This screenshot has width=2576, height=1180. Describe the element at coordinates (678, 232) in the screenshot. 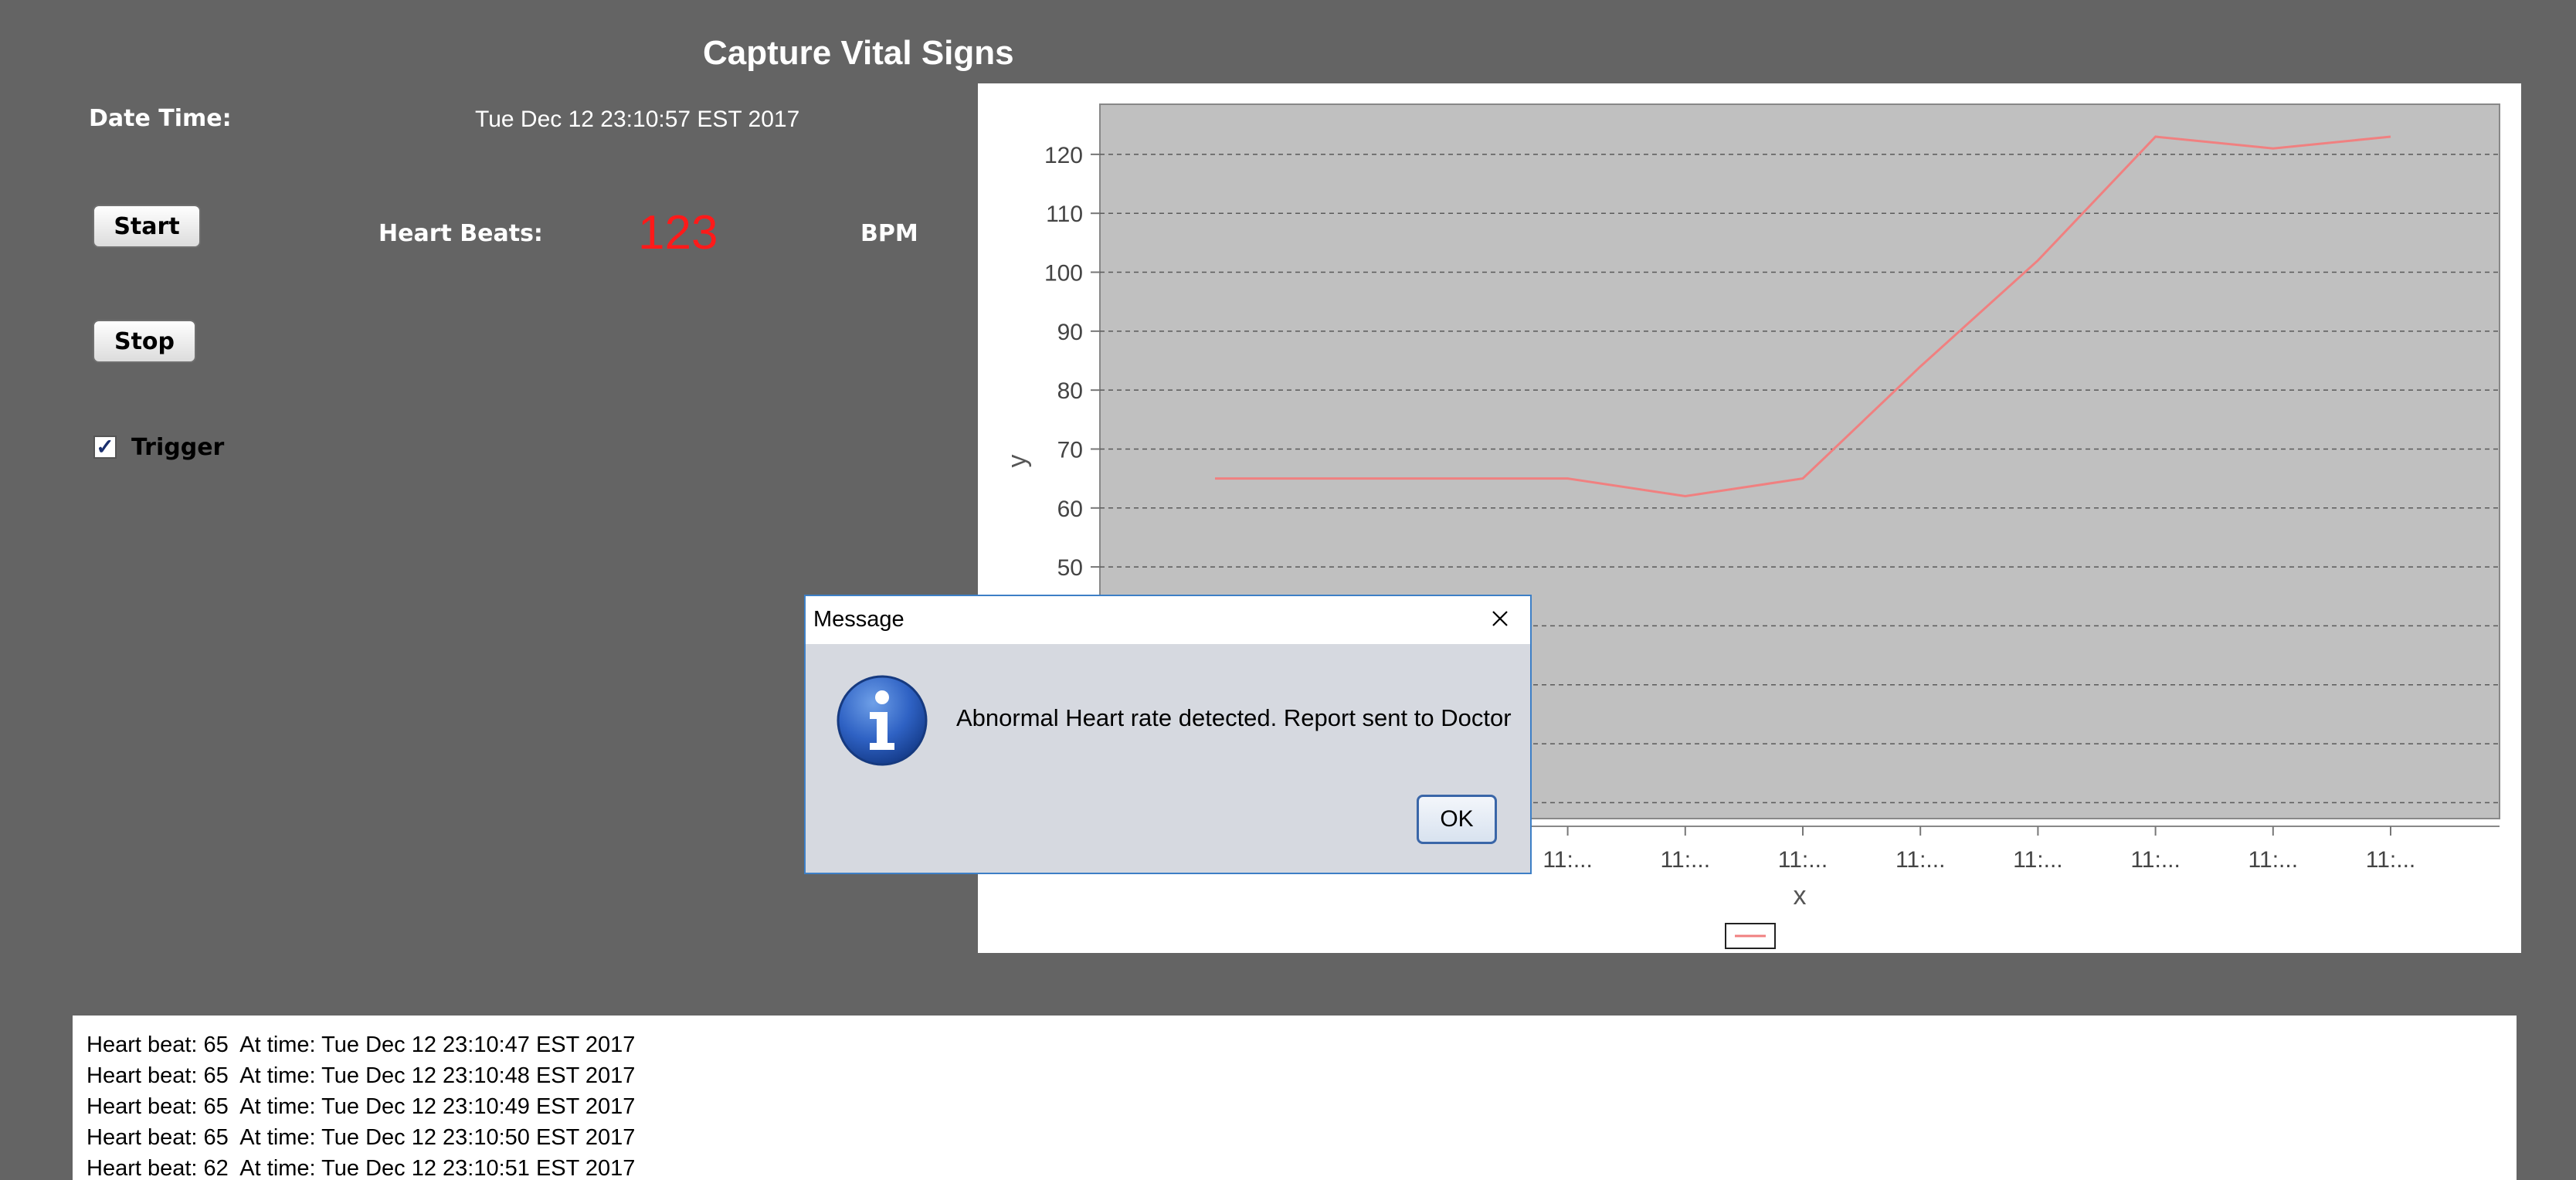

I see `heart-beats-value: 123` at that location.